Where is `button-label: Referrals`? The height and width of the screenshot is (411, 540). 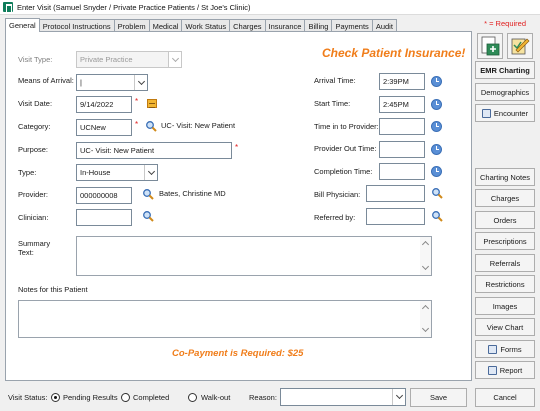 button-label: Referrals is located at coordinates (505, 263).